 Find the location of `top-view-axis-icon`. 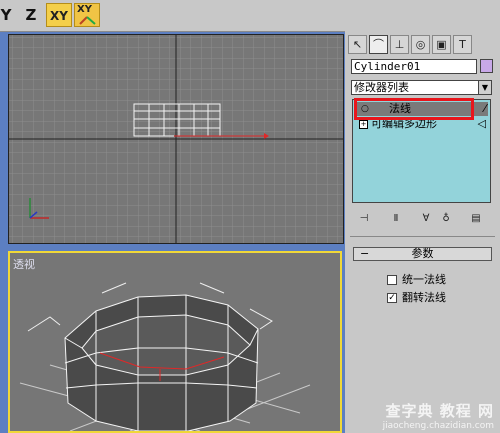

top-view-axis-icon is located at coordinates (39, 208).